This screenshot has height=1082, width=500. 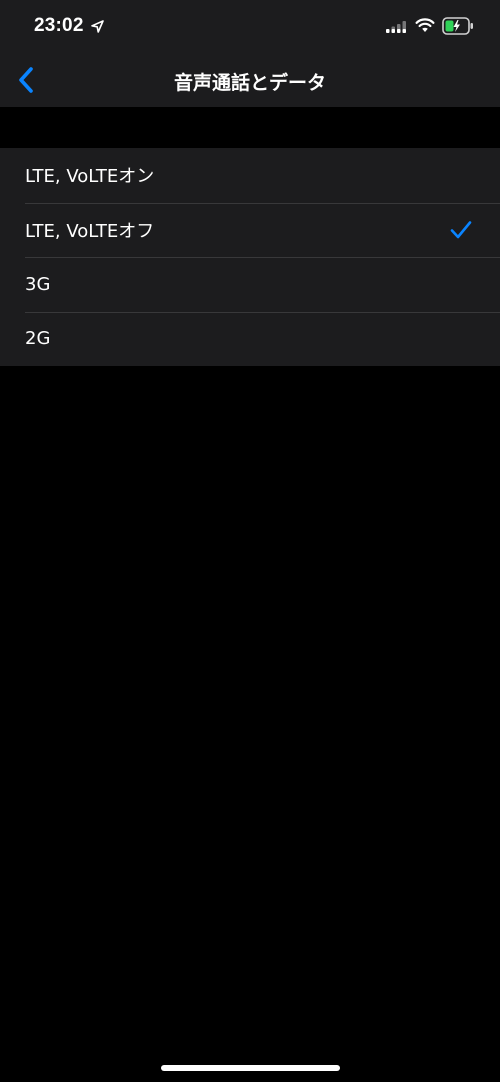 What do you see at coordinates (249, 83) in the screenshot?
I see `page-title: 音声通話とデータ` at bounding box center [249, 83].